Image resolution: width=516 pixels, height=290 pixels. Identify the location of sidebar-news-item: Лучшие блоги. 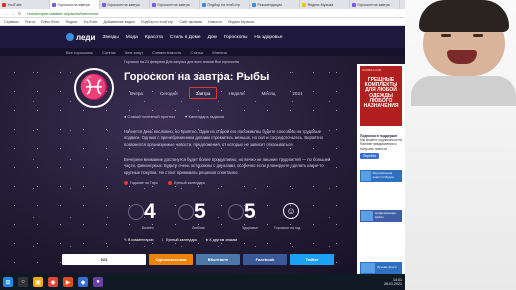
(381, 268).